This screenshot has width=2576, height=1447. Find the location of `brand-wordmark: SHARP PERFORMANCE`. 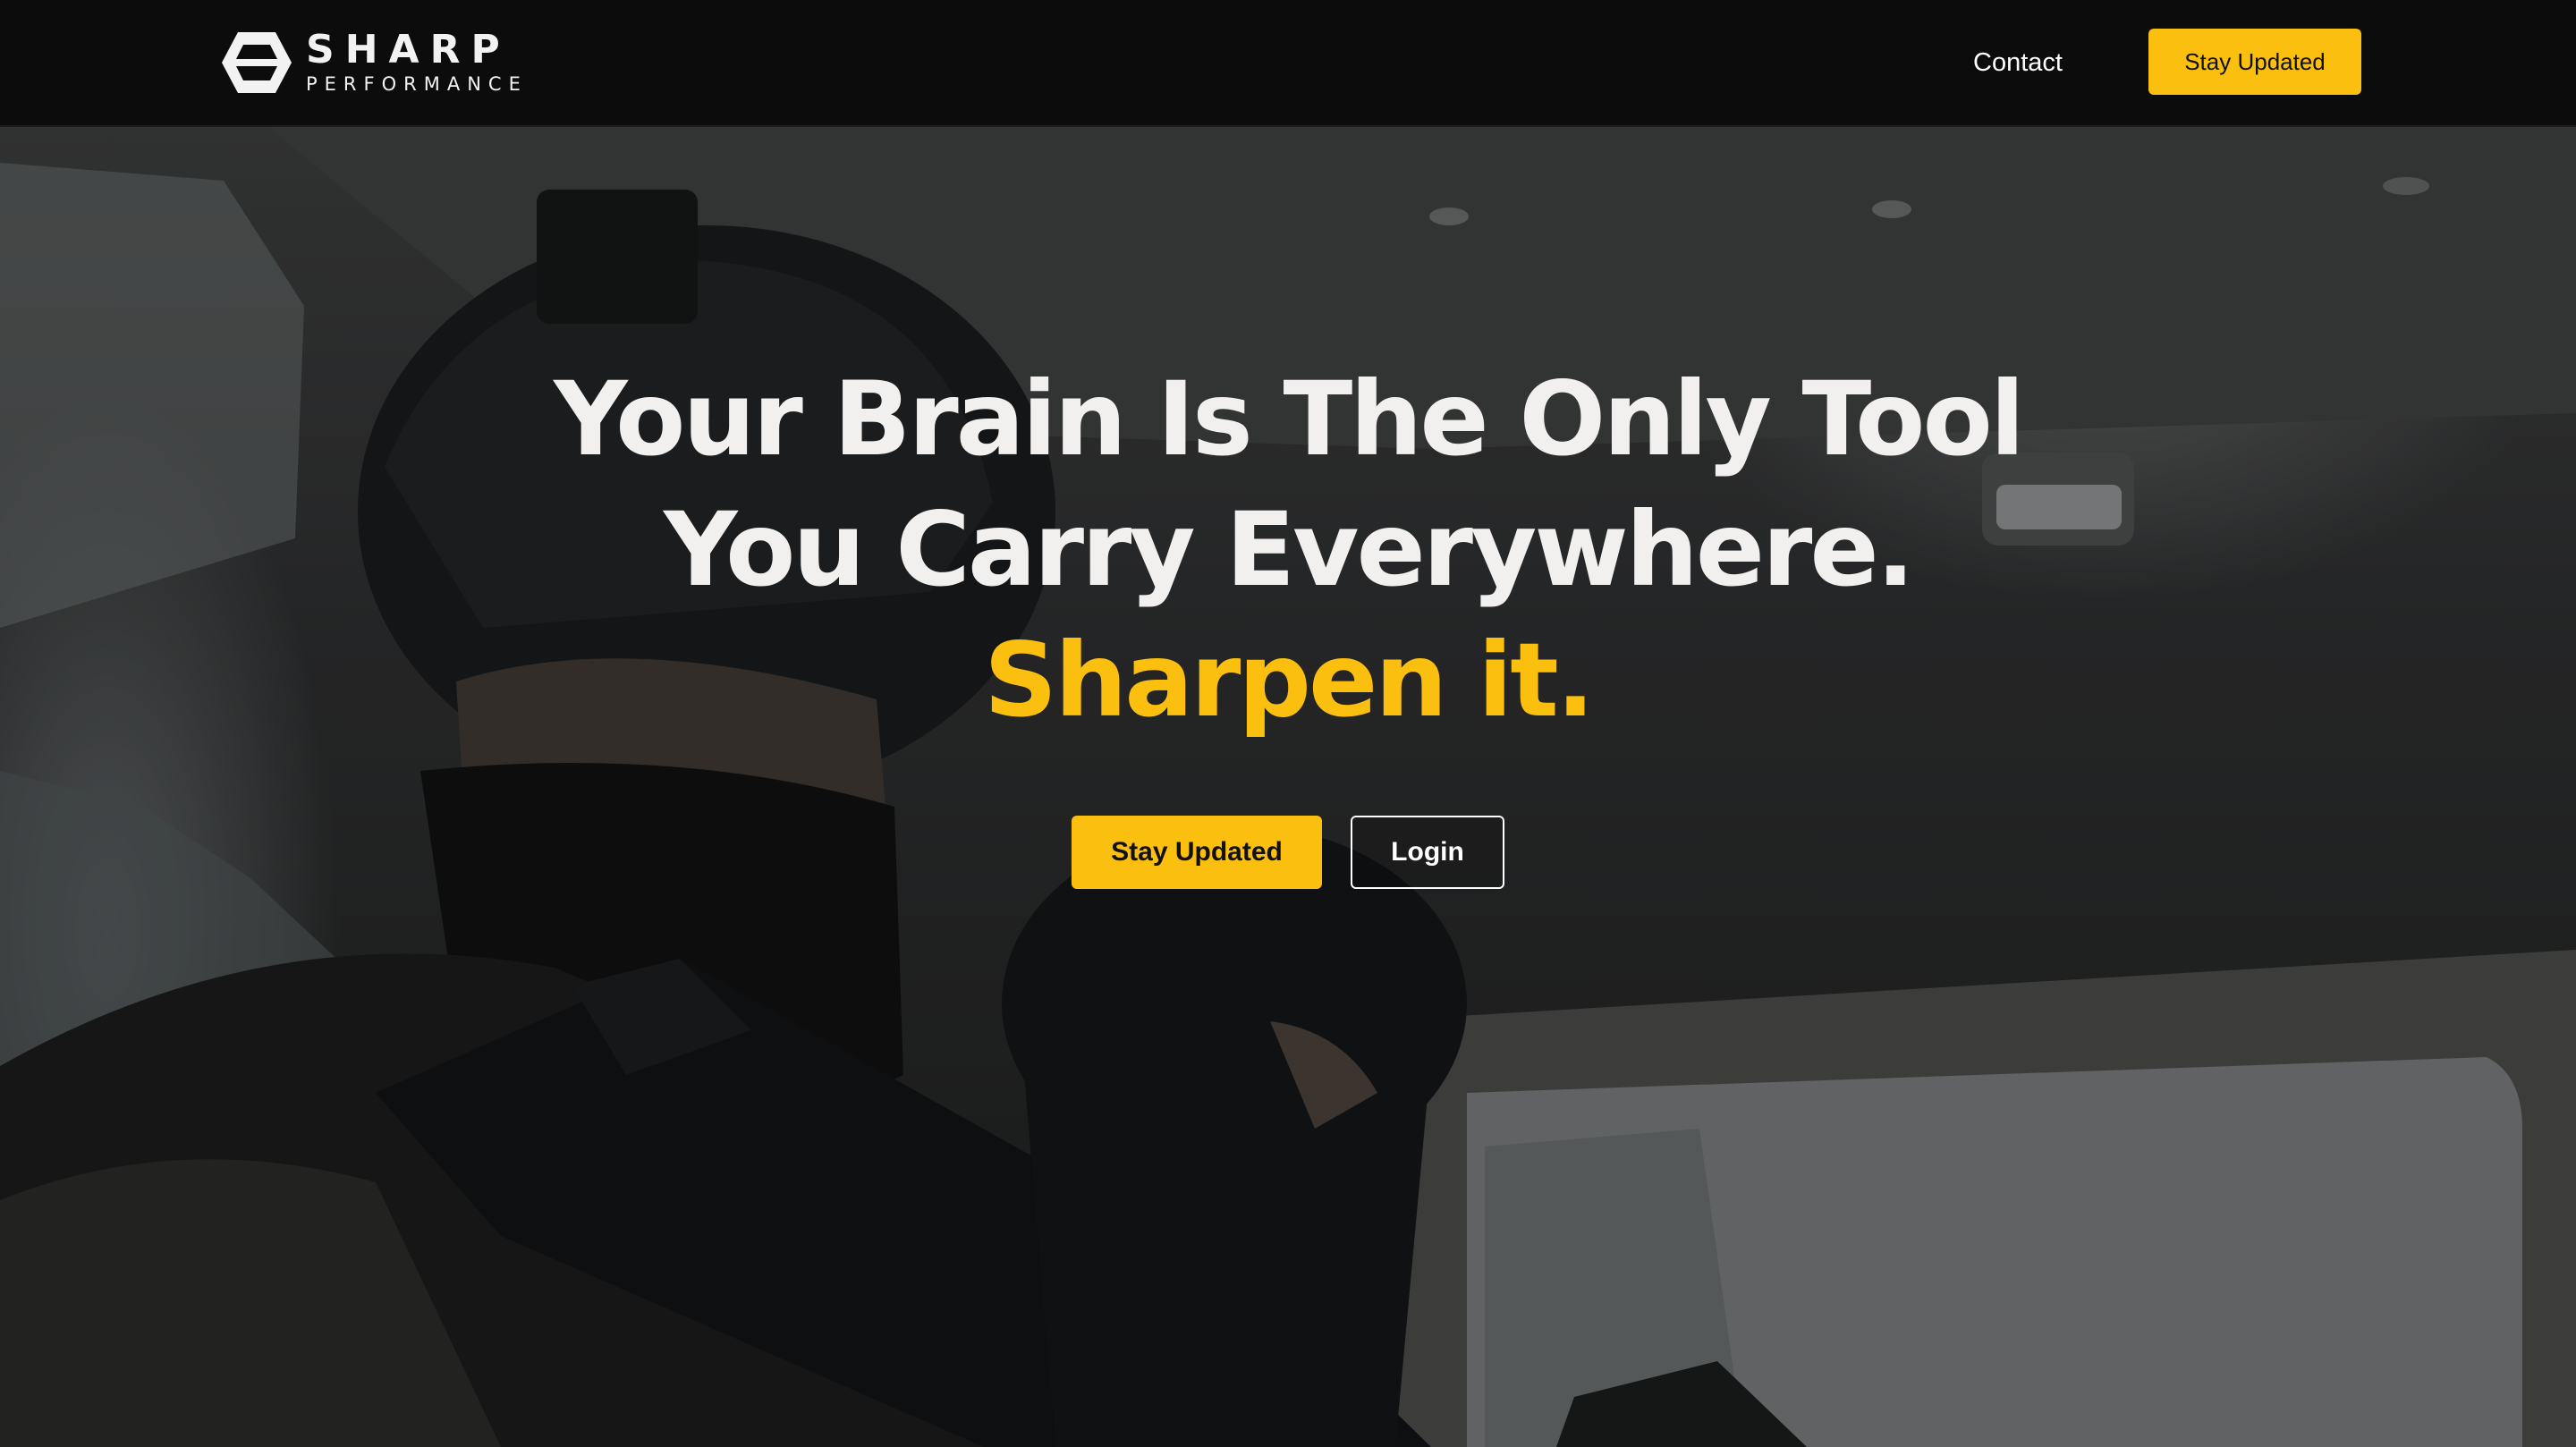

brand-wordmark: SHARP PERFORMANCE is located at coordinates (417, 63).